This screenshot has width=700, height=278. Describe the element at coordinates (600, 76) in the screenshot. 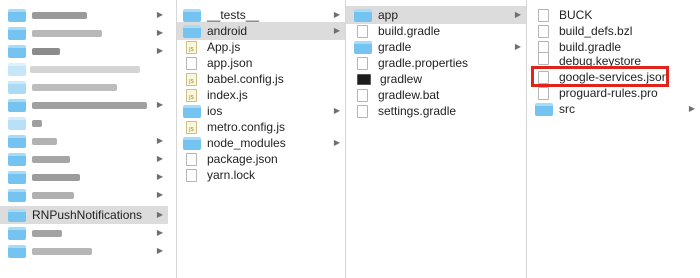

I see `highlight-annotation-box` at that location.